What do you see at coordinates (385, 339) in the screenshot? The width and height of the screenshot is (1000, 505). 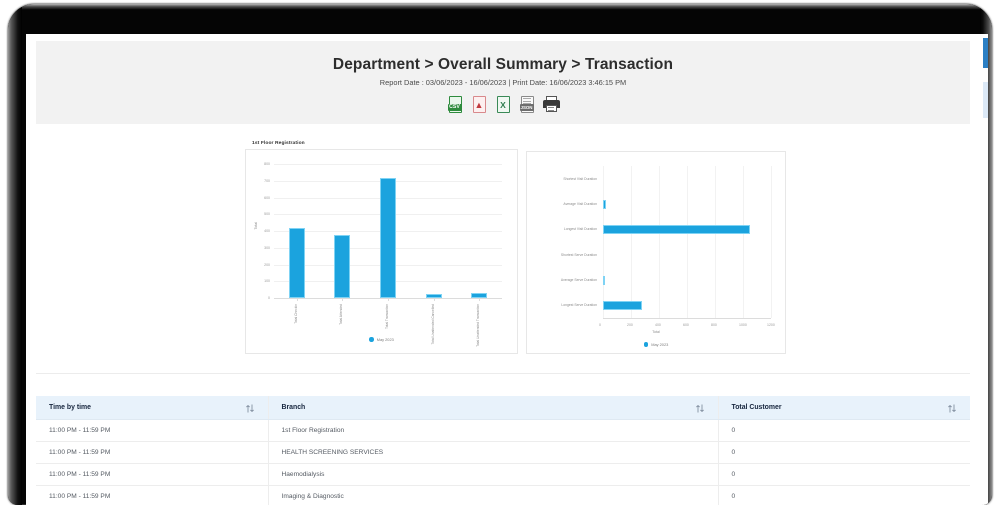 I see `chart-1-legend-label: May 2023` at bounding box center [385, 339].